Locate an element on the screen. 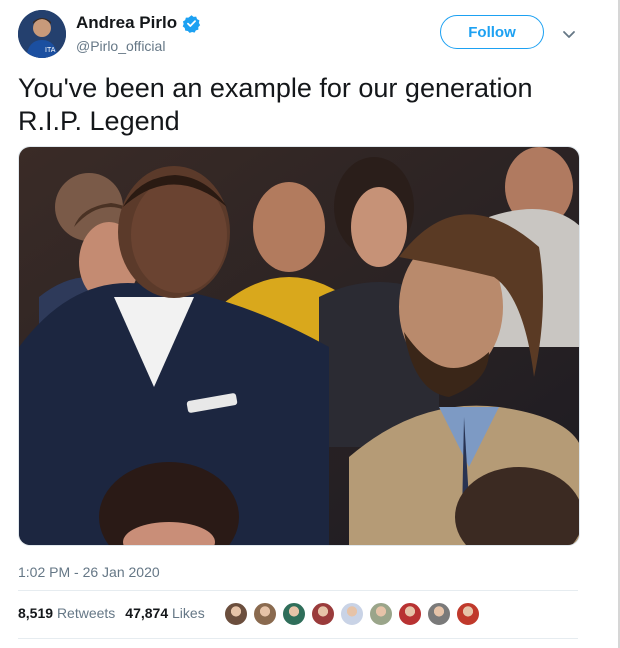  follow-button: Follow is located at coordinates (492, 32).